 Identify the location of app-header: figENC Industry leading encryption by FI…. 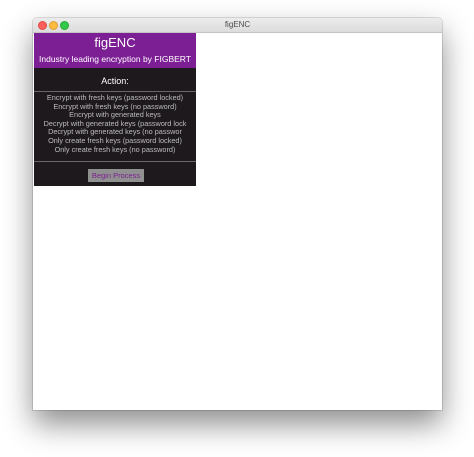
(115, 50).